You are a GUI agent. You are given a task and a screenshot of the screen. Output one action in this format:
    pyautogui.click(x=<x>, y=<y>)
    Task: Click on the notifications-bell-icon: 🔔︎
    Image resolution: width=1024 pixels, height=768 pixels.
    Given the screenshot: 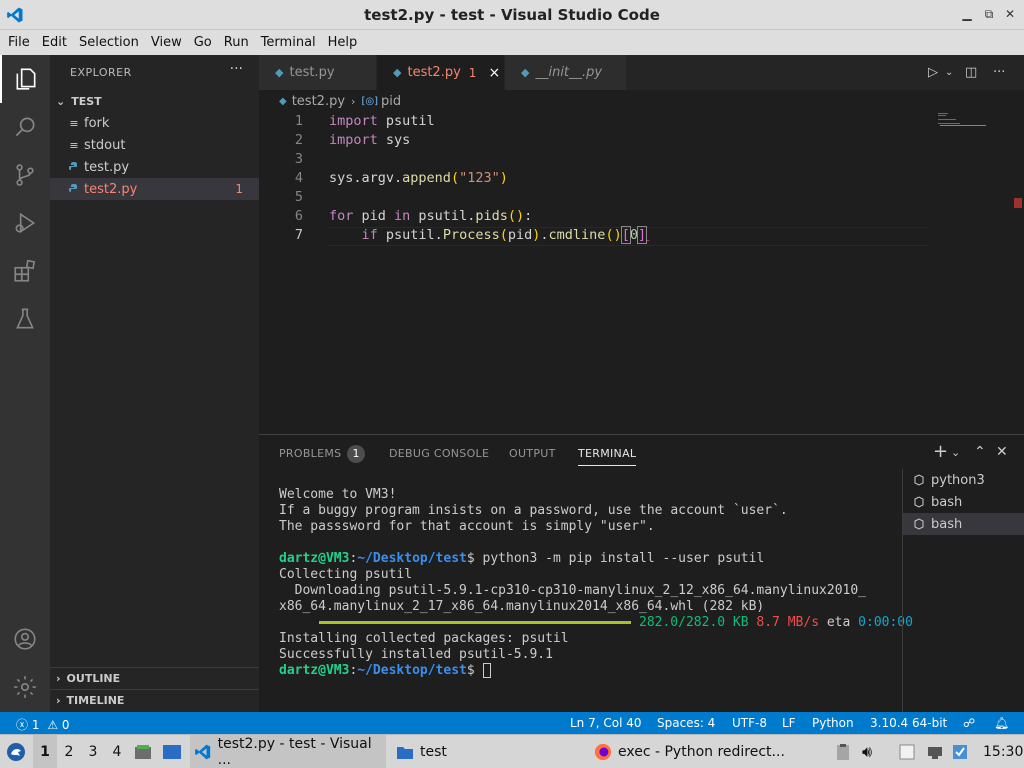 What is the action you would take?
    pyautogui.click(x=1001, y=723)
    